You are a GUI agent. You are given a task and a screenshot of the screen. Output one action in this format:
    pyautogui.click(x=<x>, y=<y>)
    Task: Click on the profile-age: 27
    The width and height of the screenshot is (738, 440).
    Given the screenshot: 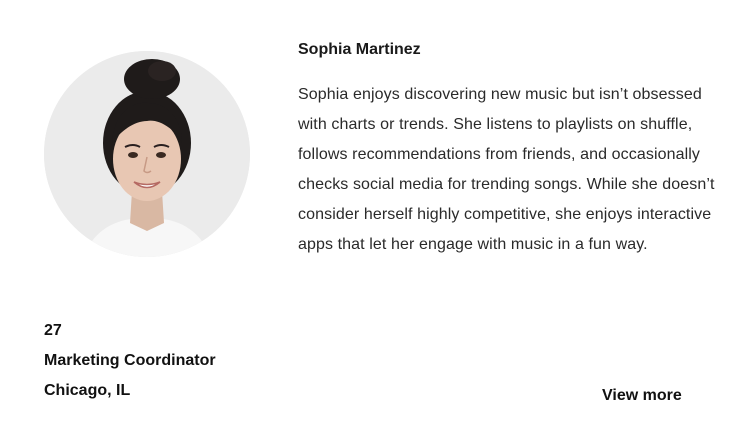 What is the action you would take?
    pyautogui.click(x=53, y=330)
    